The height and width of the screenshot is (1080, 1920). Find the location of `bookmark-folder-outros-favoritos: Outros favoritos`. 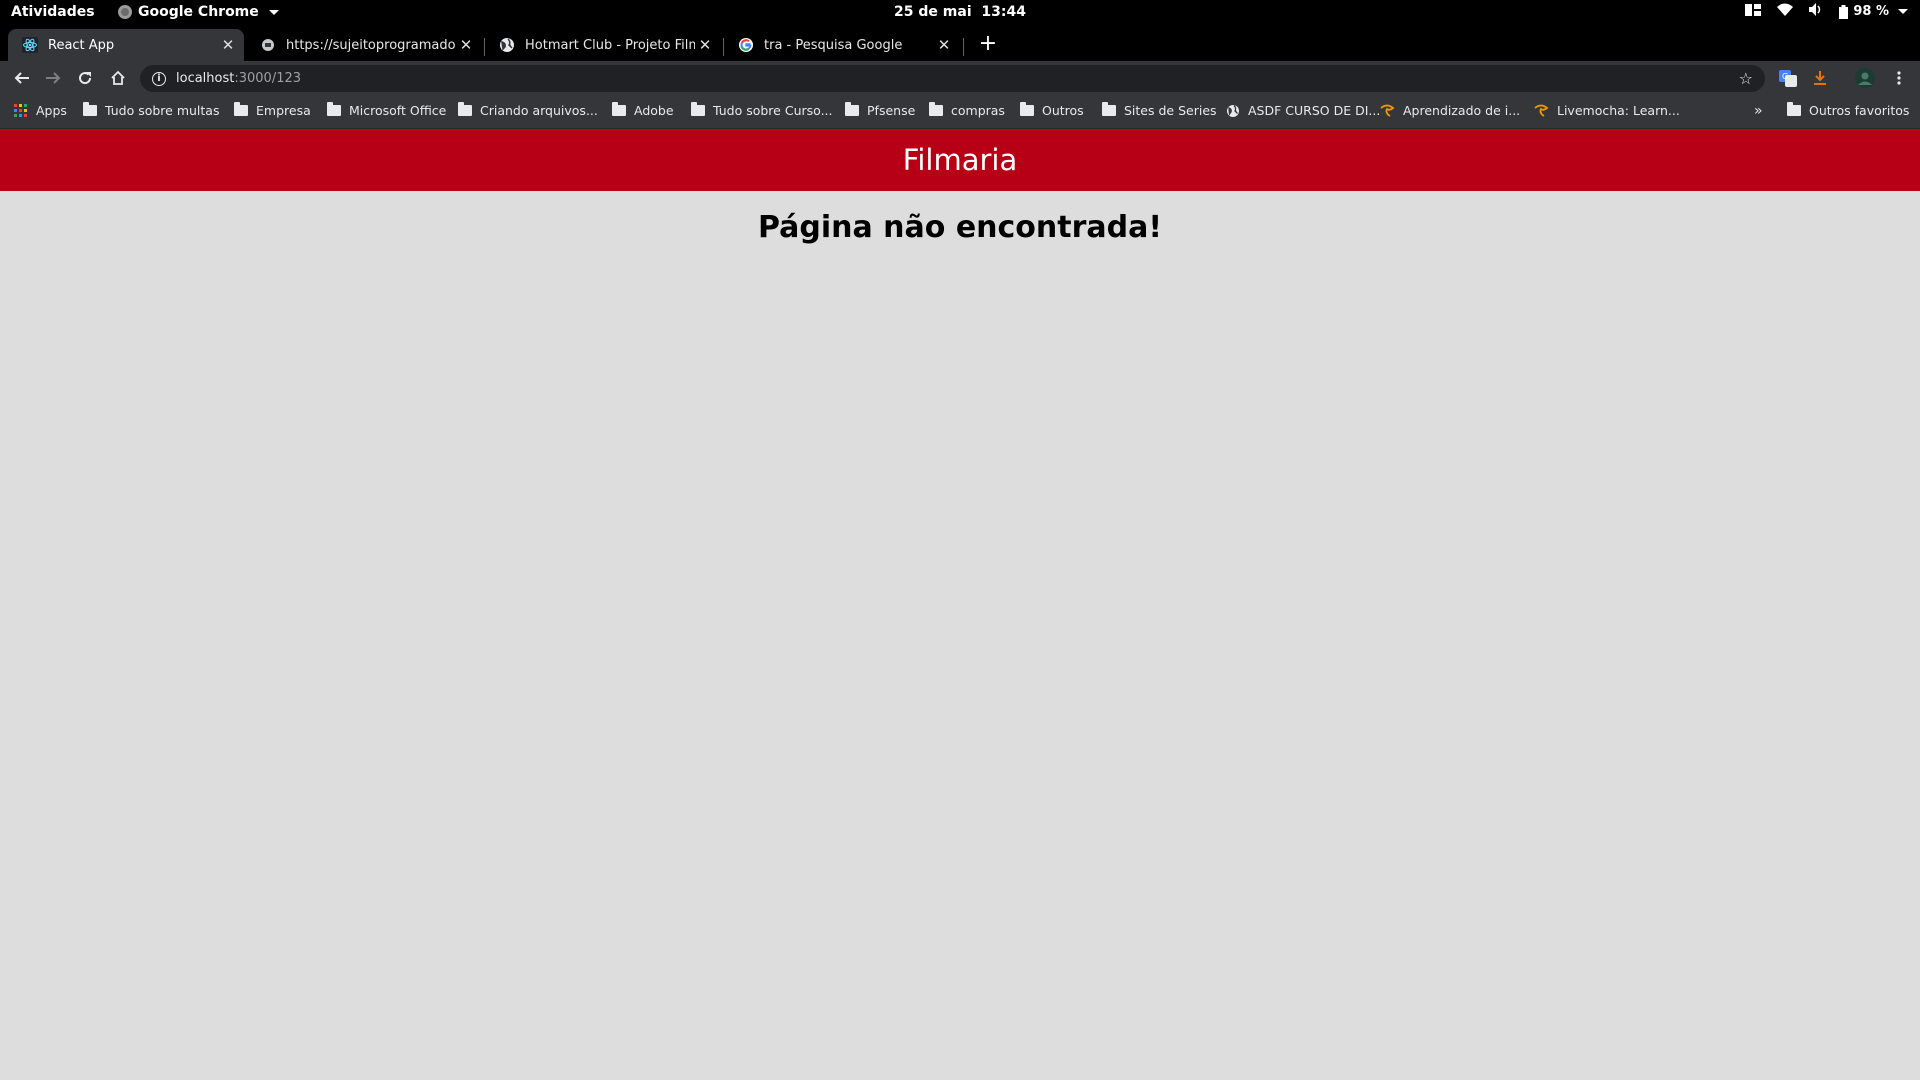

bookmark-folder-outros-favoritos: Outros favoritos is located at coordinates (1848, 110).